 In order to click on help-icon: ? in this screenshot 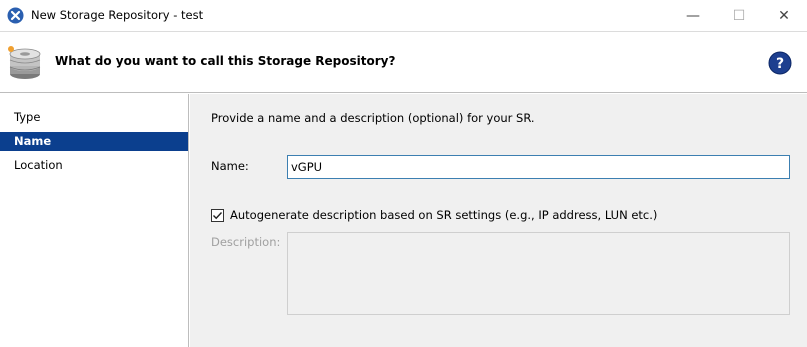, I will do `click(780, 63)`.